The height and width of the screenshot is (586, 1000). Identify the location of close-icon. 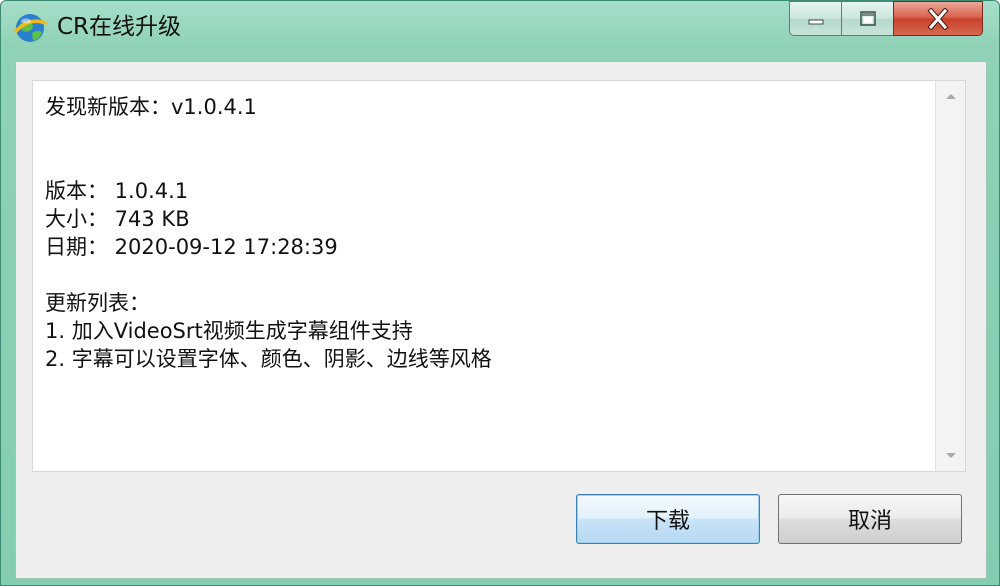
(938, 18).